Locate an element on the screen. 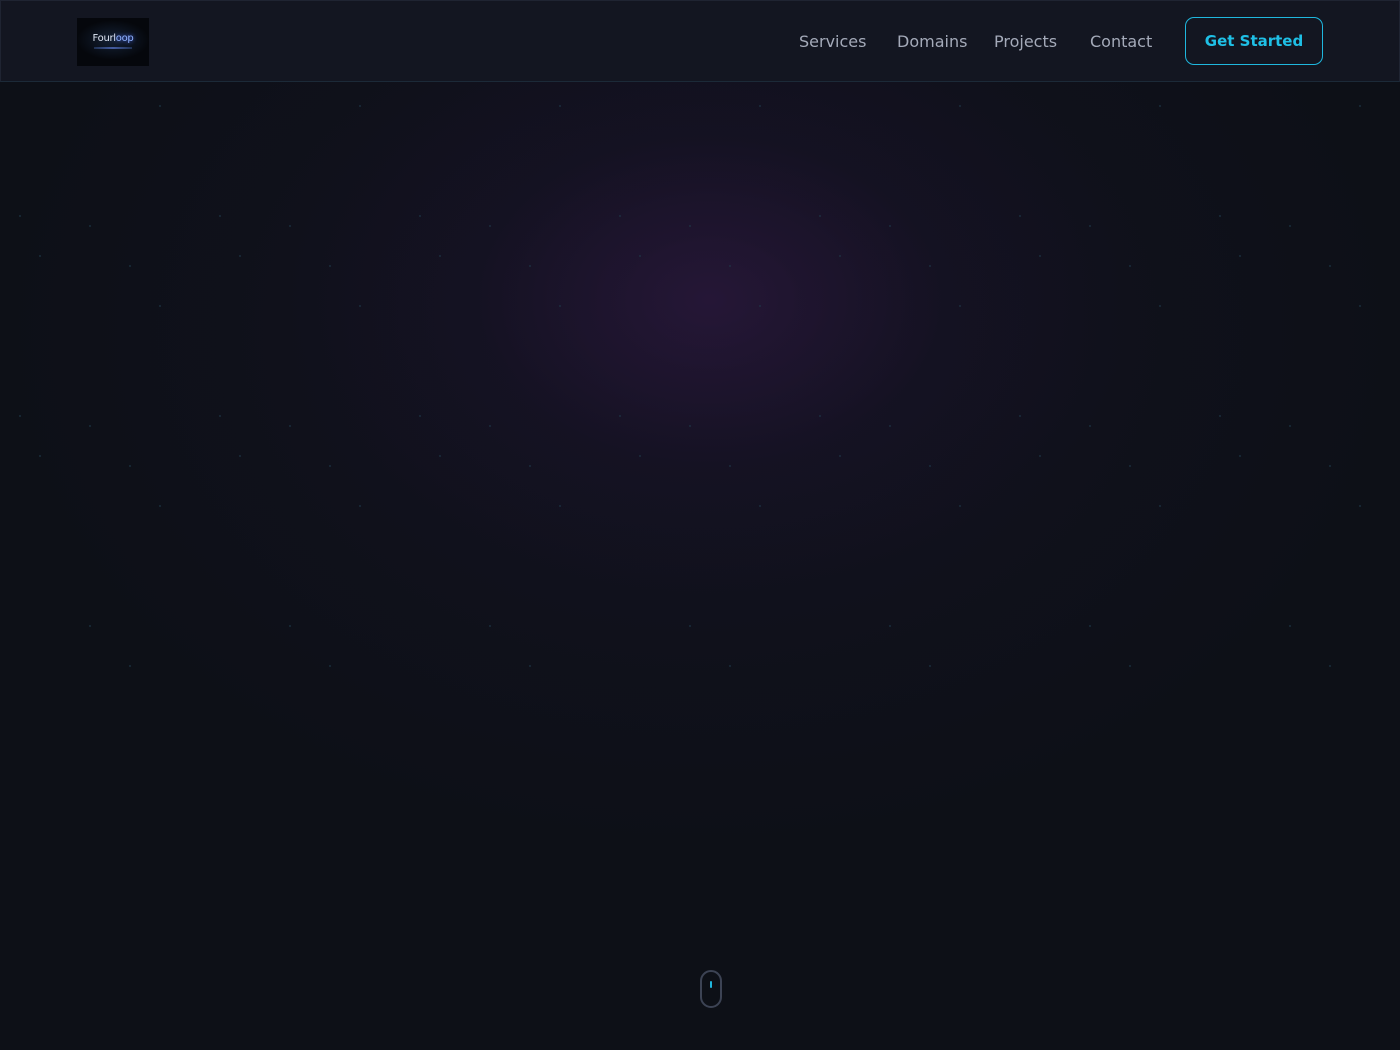 The image size is (1400, 1050). logo-wordmark: Fourloop is located at coordinates (113, 38).